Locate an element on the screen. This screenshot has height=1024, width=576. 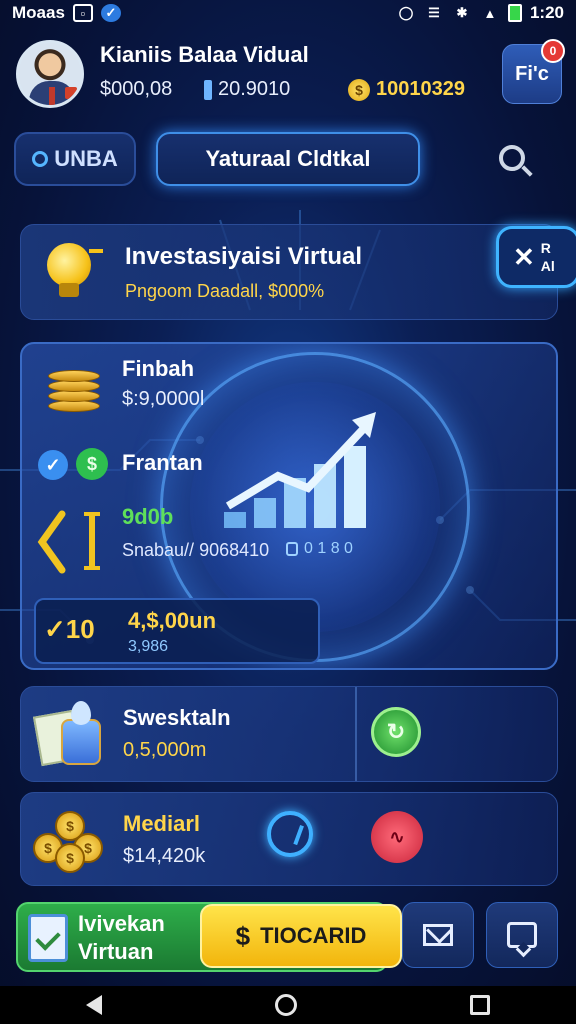
coin-icon: $ is located at coordinates (359, 89).